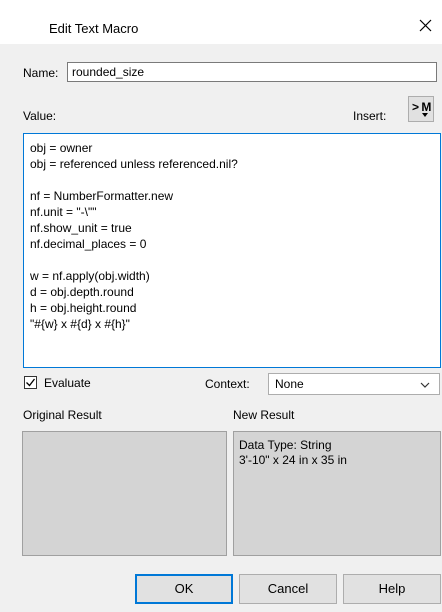  What do you see at coordinates (94, 28) in the screenshot?
I see `window-title: Edit Text Macro` at bounding box center [94, 28].